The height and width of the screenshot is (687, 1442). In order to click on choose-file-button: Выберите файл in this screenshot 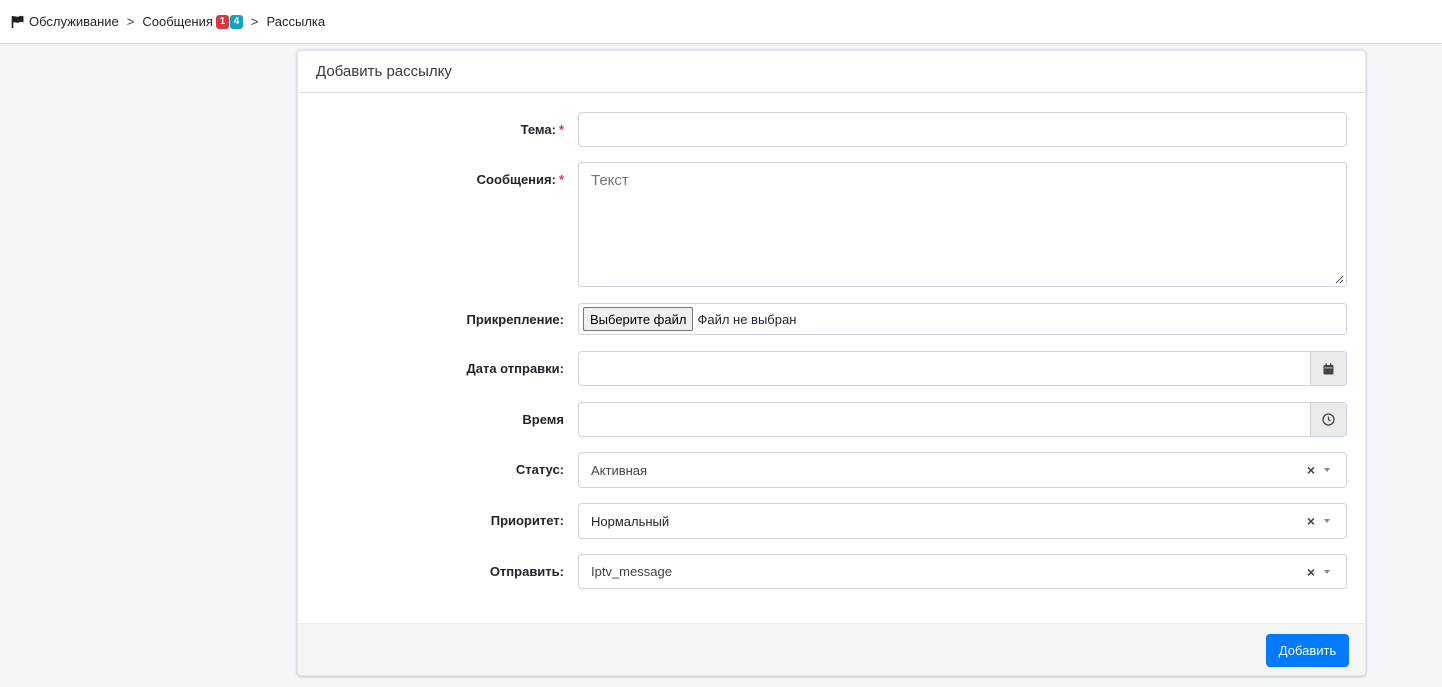, I will do `click(638, 319)`.